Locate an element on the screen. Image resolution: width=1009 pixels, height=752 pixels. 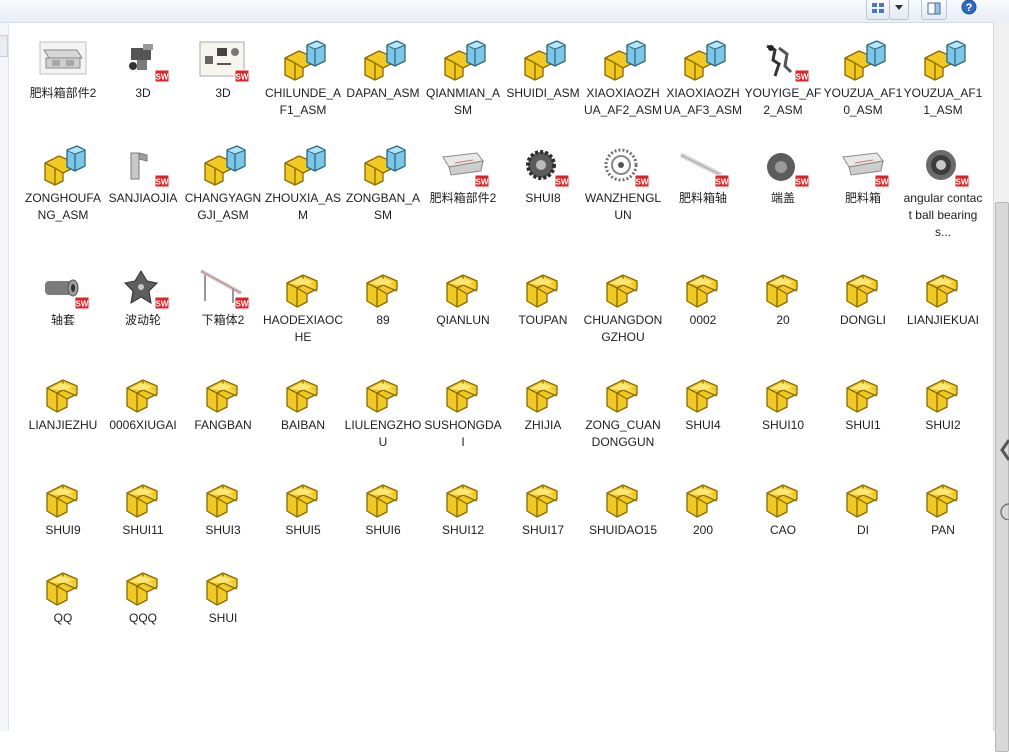
file-item: SW 肥料箱轴 is located at coordinates (703, 174).